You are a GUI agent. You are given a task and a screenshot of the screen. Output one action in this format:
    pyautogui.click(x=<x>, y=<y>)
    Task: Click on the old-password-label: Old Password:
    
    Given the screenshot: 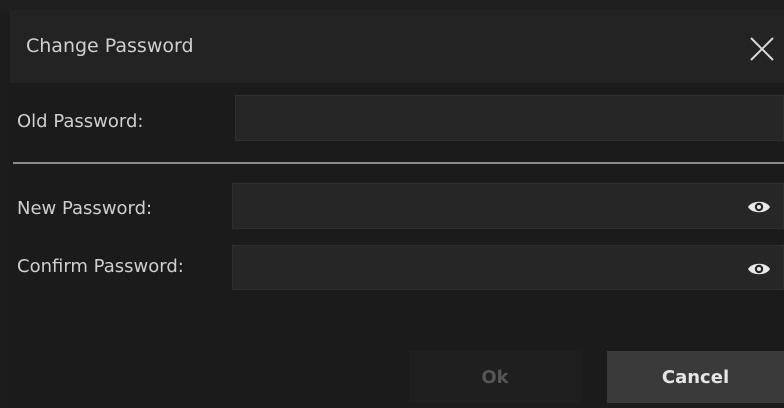 What is the action you would take?
    pyautogui.click(x=80, y=121)
    